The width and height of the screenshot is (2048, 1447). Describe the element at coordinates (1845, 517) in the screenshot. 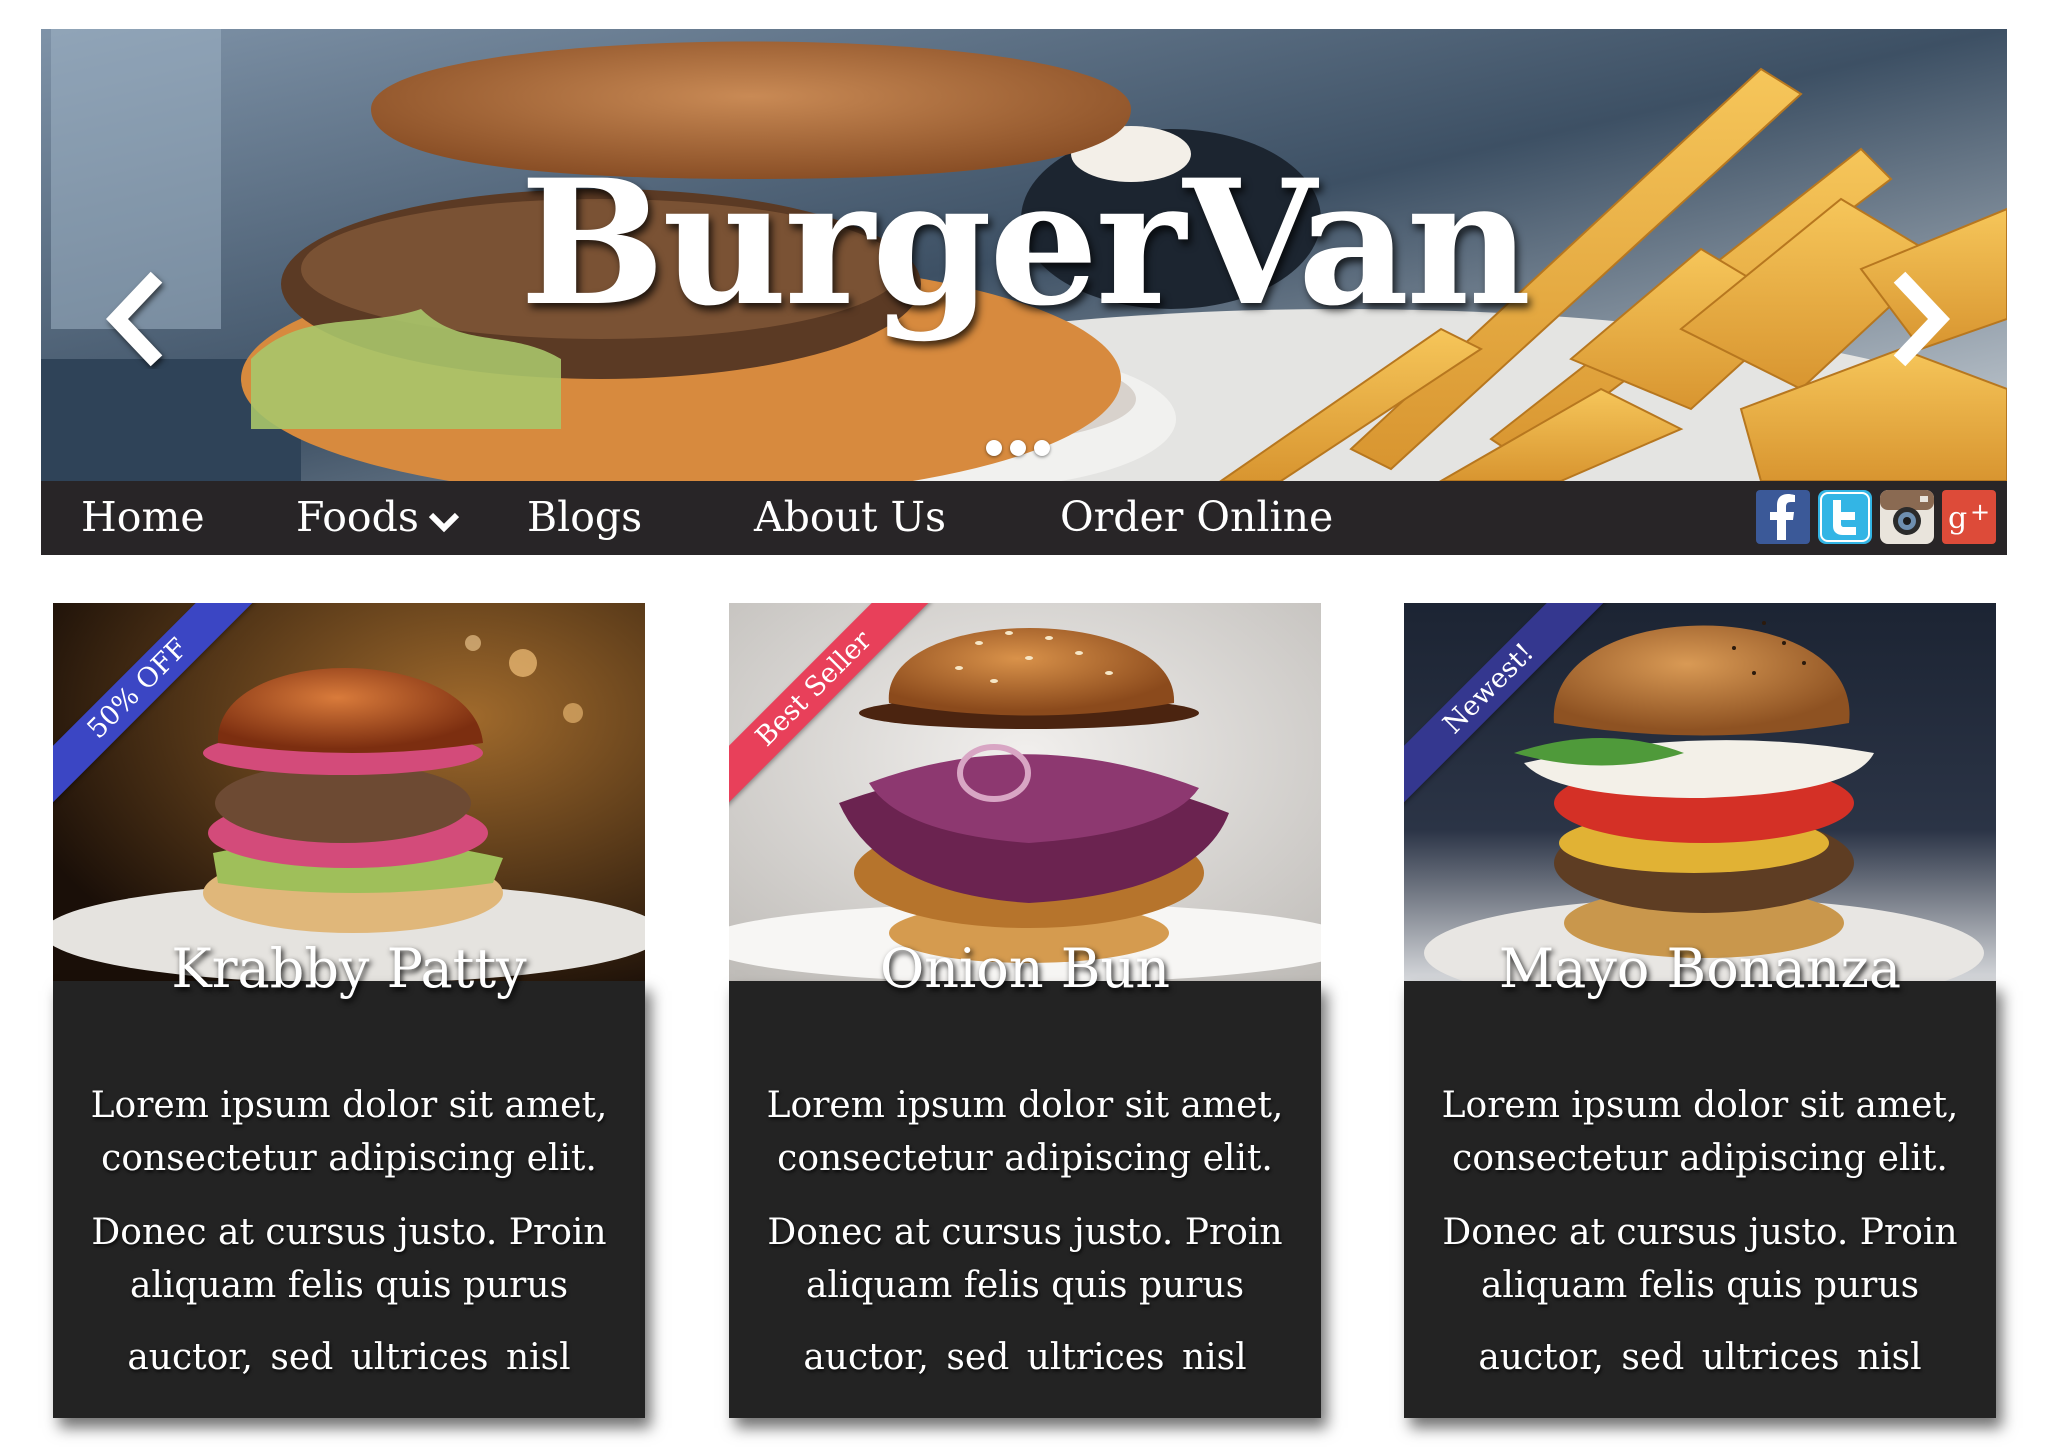

I see `twitter-icon` at that location.